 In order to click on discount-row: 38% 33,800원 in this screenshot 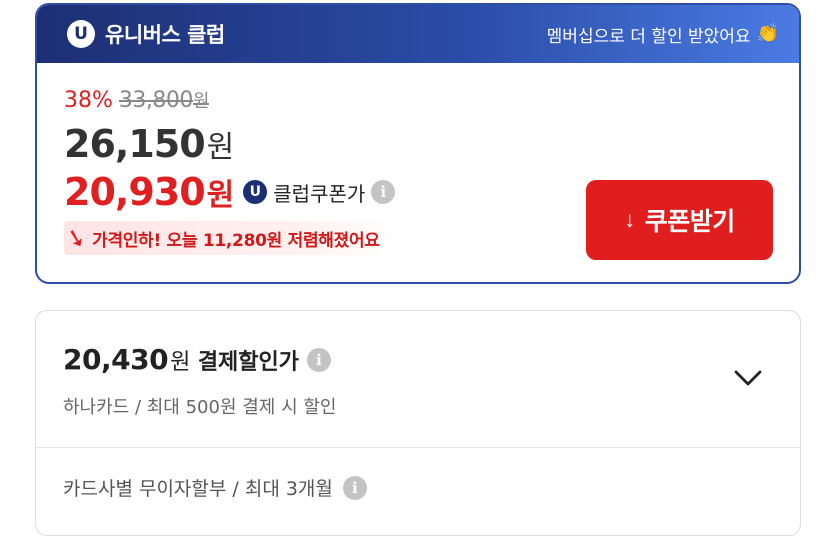, I will do `click(231, 101)`.